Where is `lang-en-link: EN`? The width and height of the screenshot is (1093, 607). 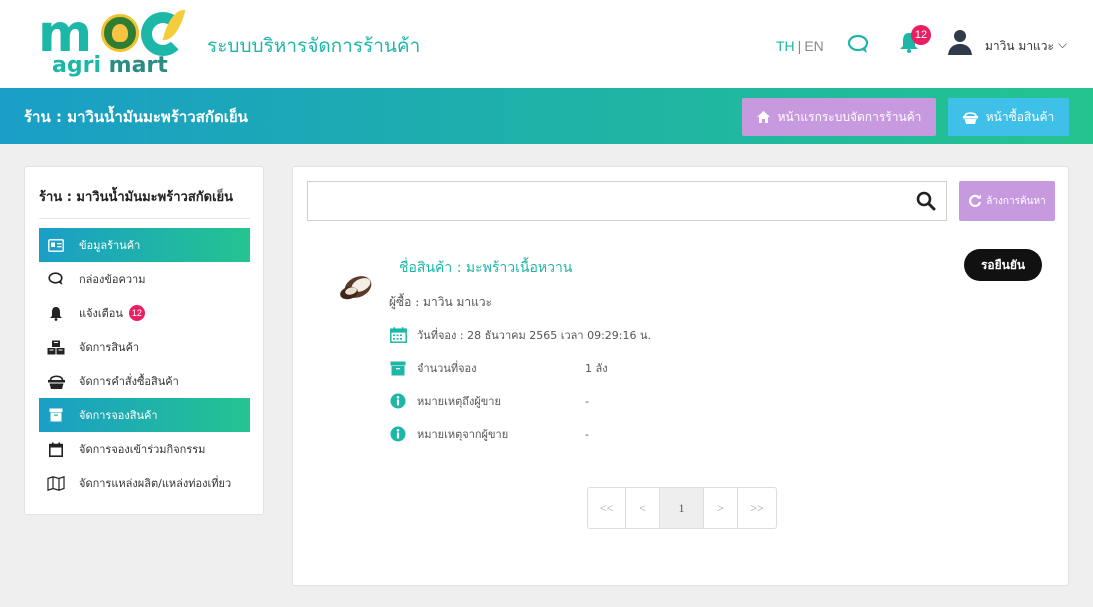
lang-en-link: EN is located at coordinates (813, 46).